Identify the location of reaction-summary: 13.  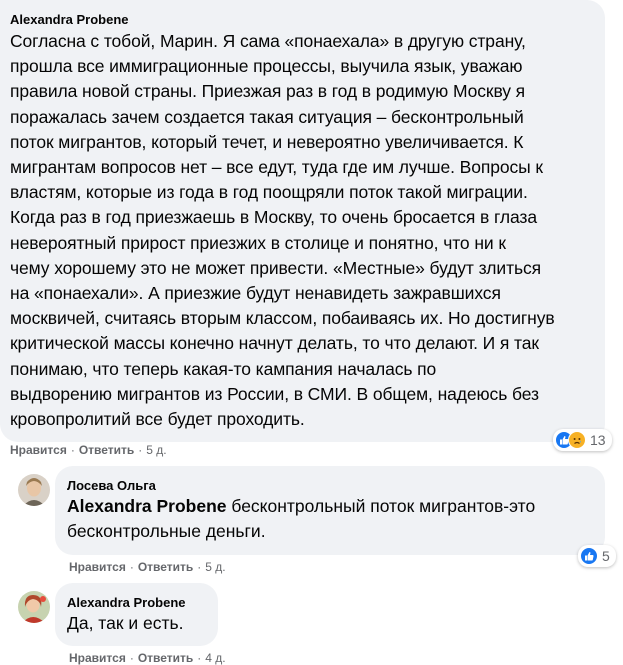
(582, 440).